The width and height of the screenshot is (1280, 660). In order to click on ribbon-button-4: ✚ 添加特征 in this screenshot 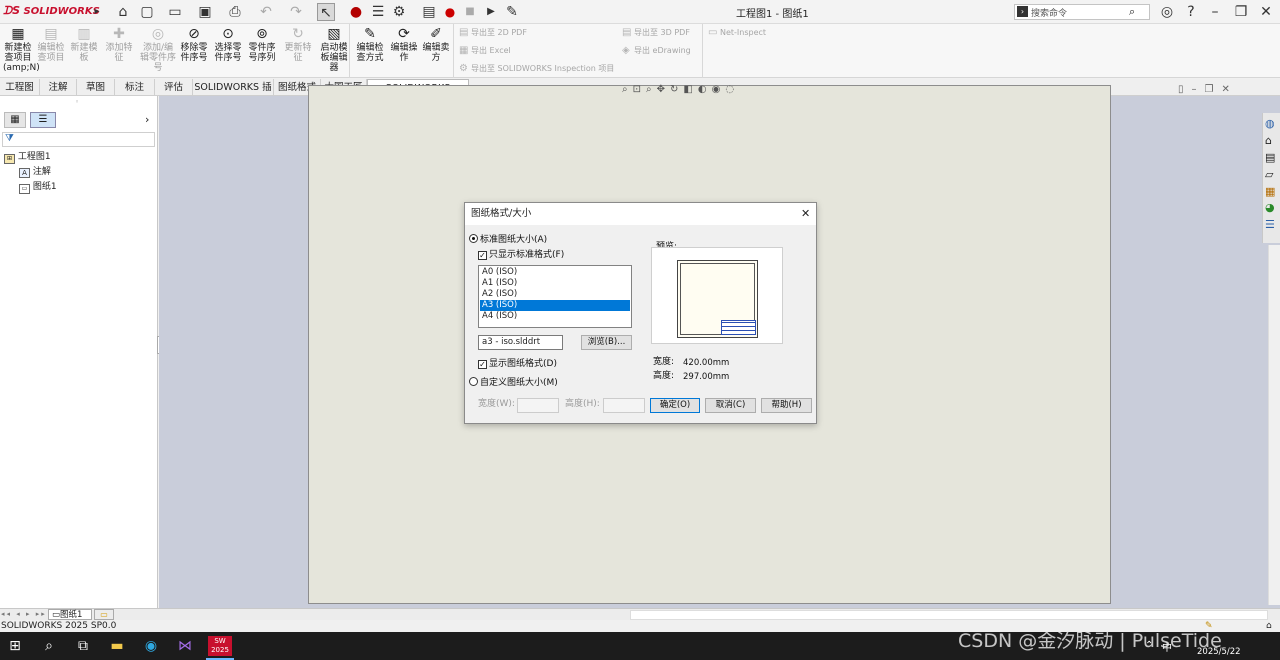, I will do `click(119, 44)`.